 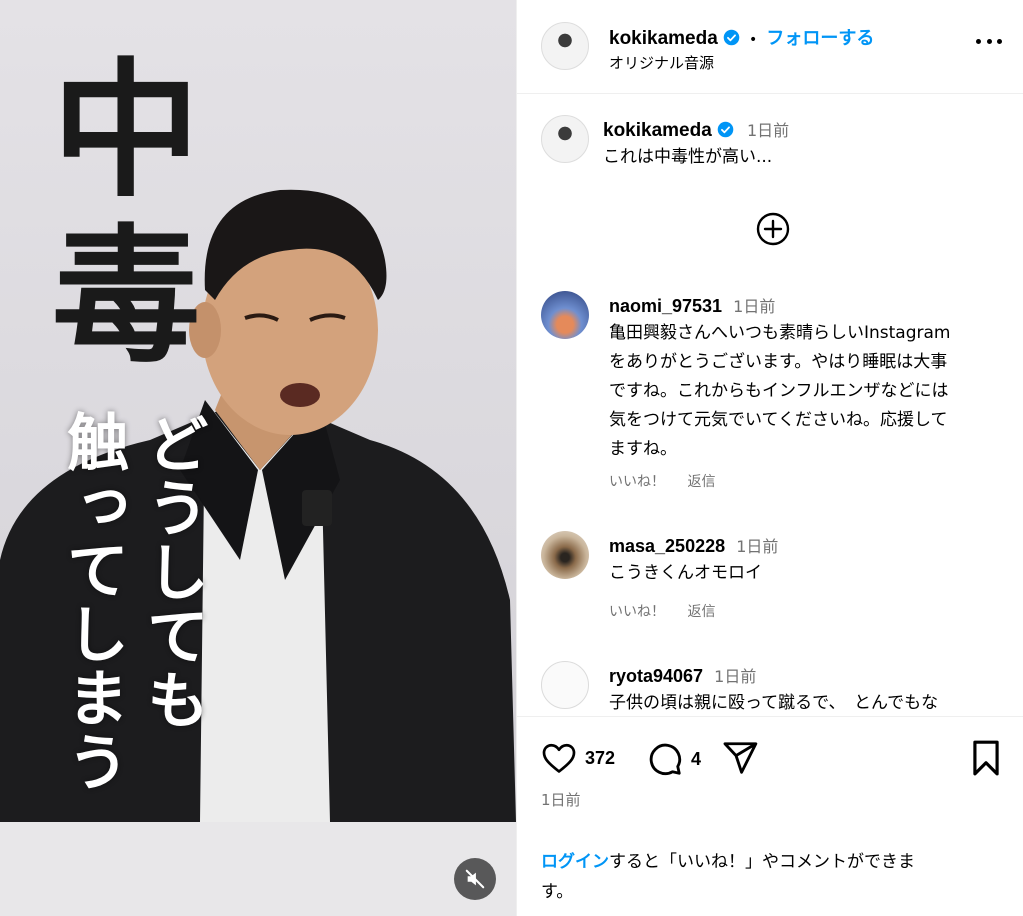 What do you see at coordinates (771, 877) in the screenshot?
I see `login-prompt: ログインすると「いいね！」やコメントができま す。` at bounding box center [771, 877].